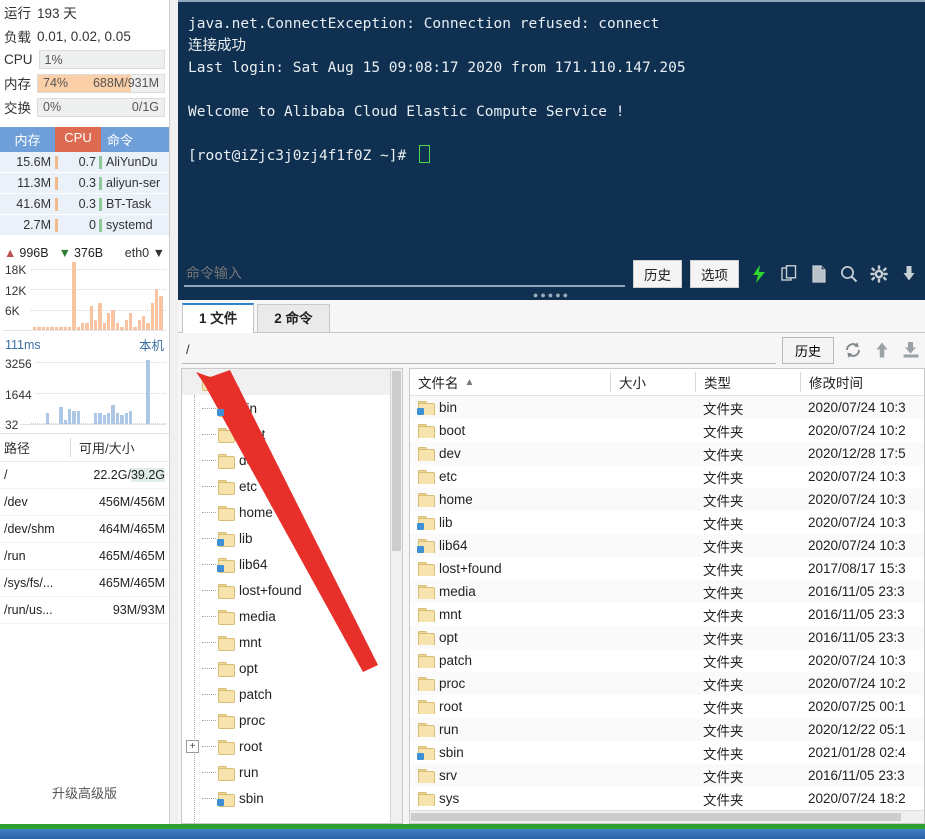  I want to click on file-list-hscrollbar, so click(667, 816).